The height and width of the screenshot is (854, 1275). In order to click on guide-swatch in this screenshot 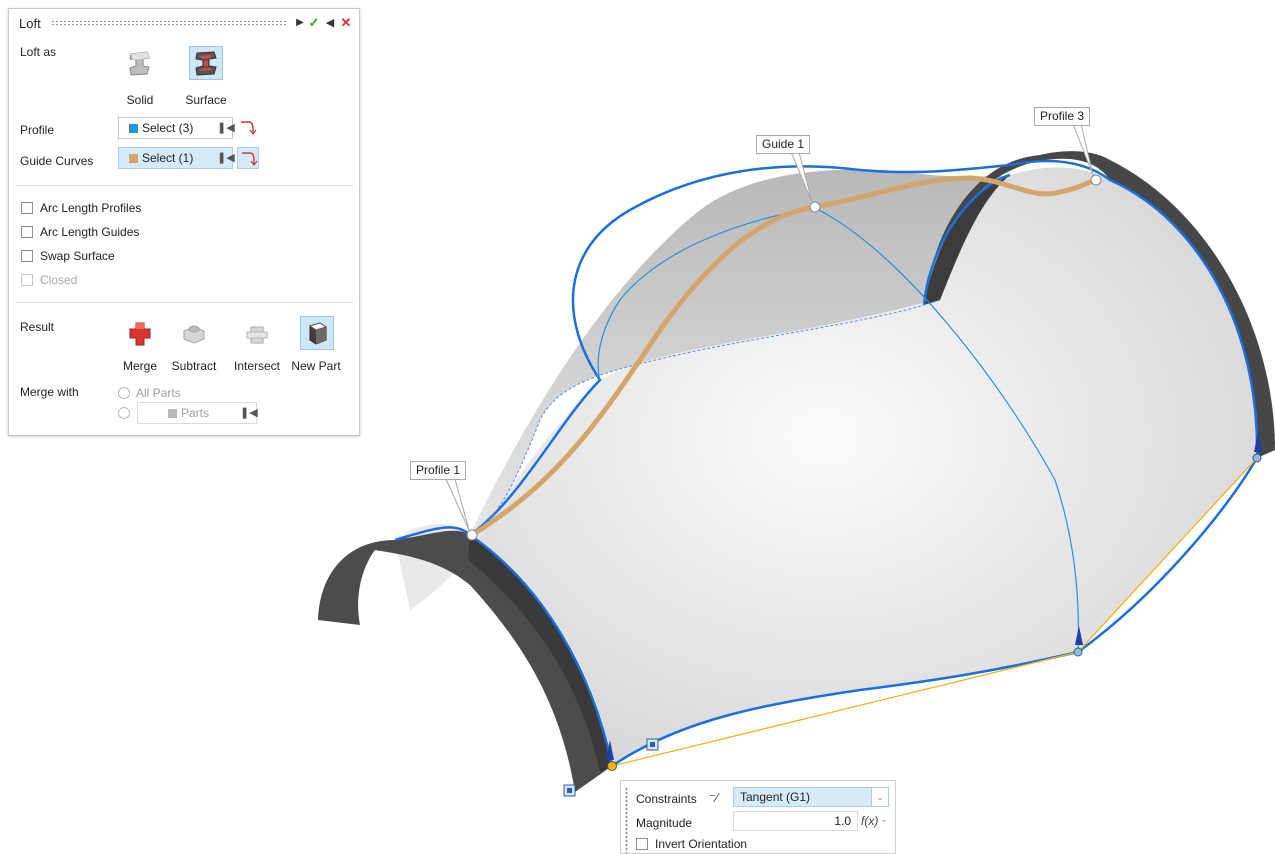, I will do `click(133, 158)`.